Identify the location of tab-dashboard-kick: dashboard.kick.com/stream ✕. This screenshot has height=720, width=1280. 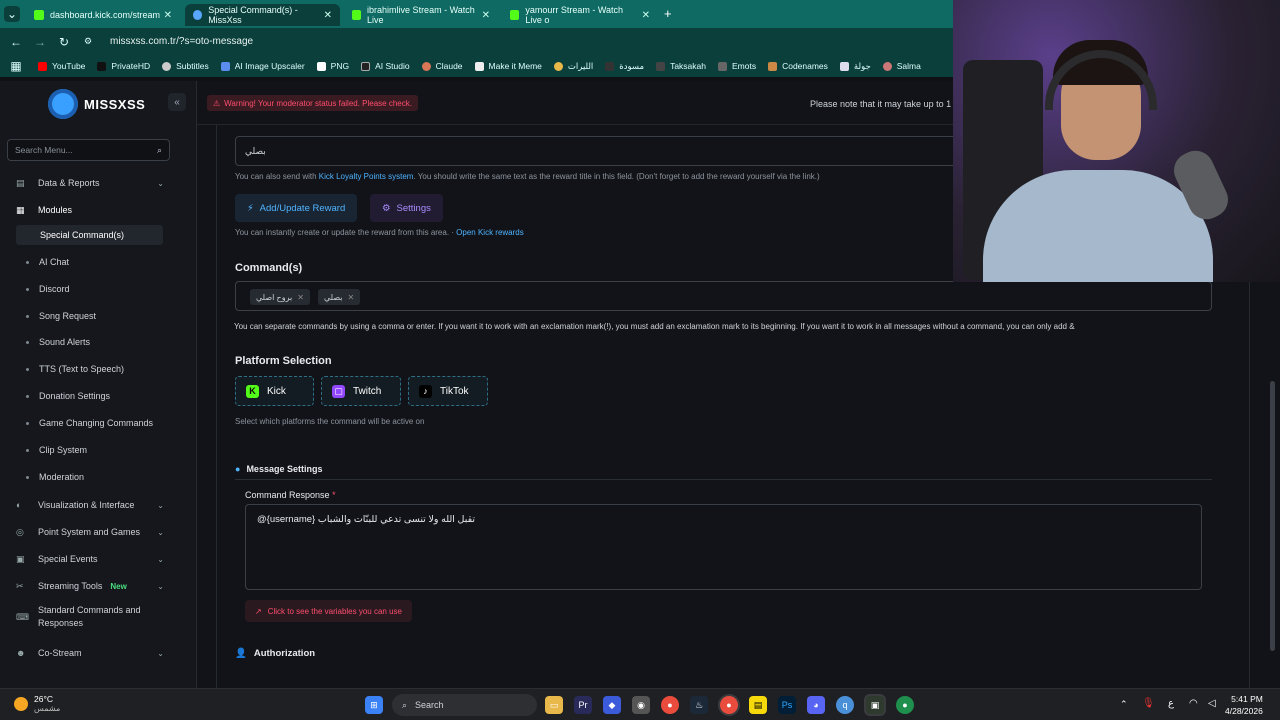
(103, 15).